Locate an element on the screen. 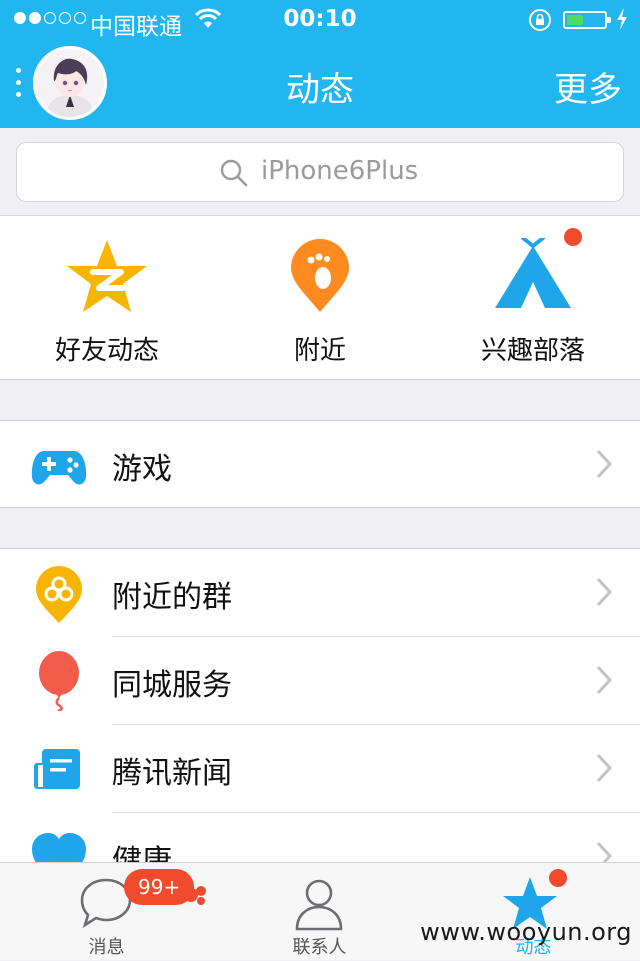 Image resolution: width=640 pixels, height=961 pixels. status-bar: 中国联通 00:10 is located at coordinates (320, 20).